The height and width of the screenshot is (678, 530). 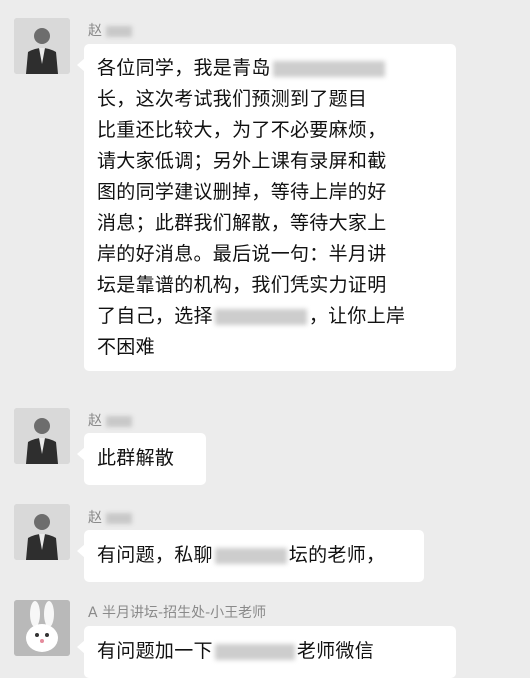 I want to click on message-line: 图的同学建议删掉，等待上岸的好, so click(x=242, y=192).